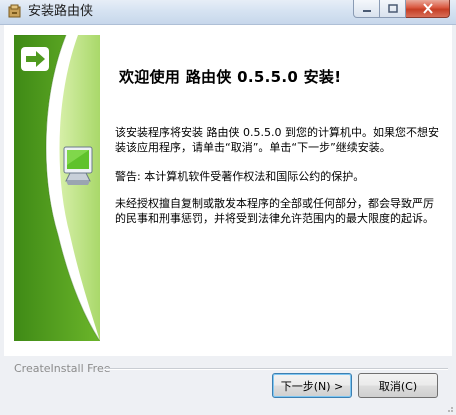 The width and height of the screenshot is (456, 415). What do you see at coordinates (61, 11) in the screenshot?
I see `window-title: 安装路由侠` at bounding box center [61, 11].